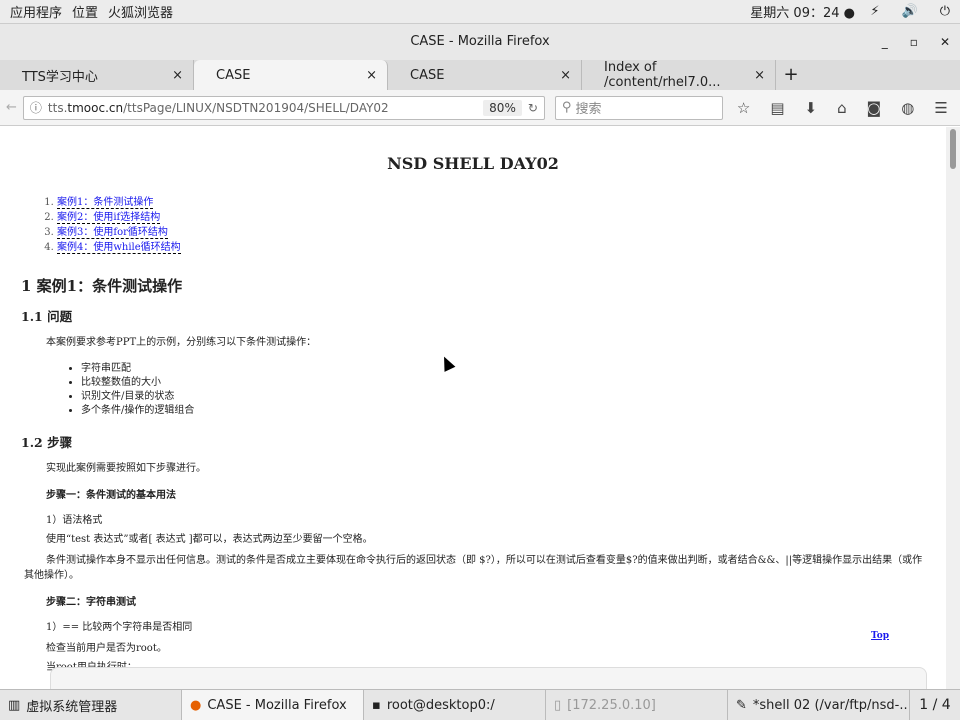  I want to click on editor-icon: ✎, so click(741, 705).